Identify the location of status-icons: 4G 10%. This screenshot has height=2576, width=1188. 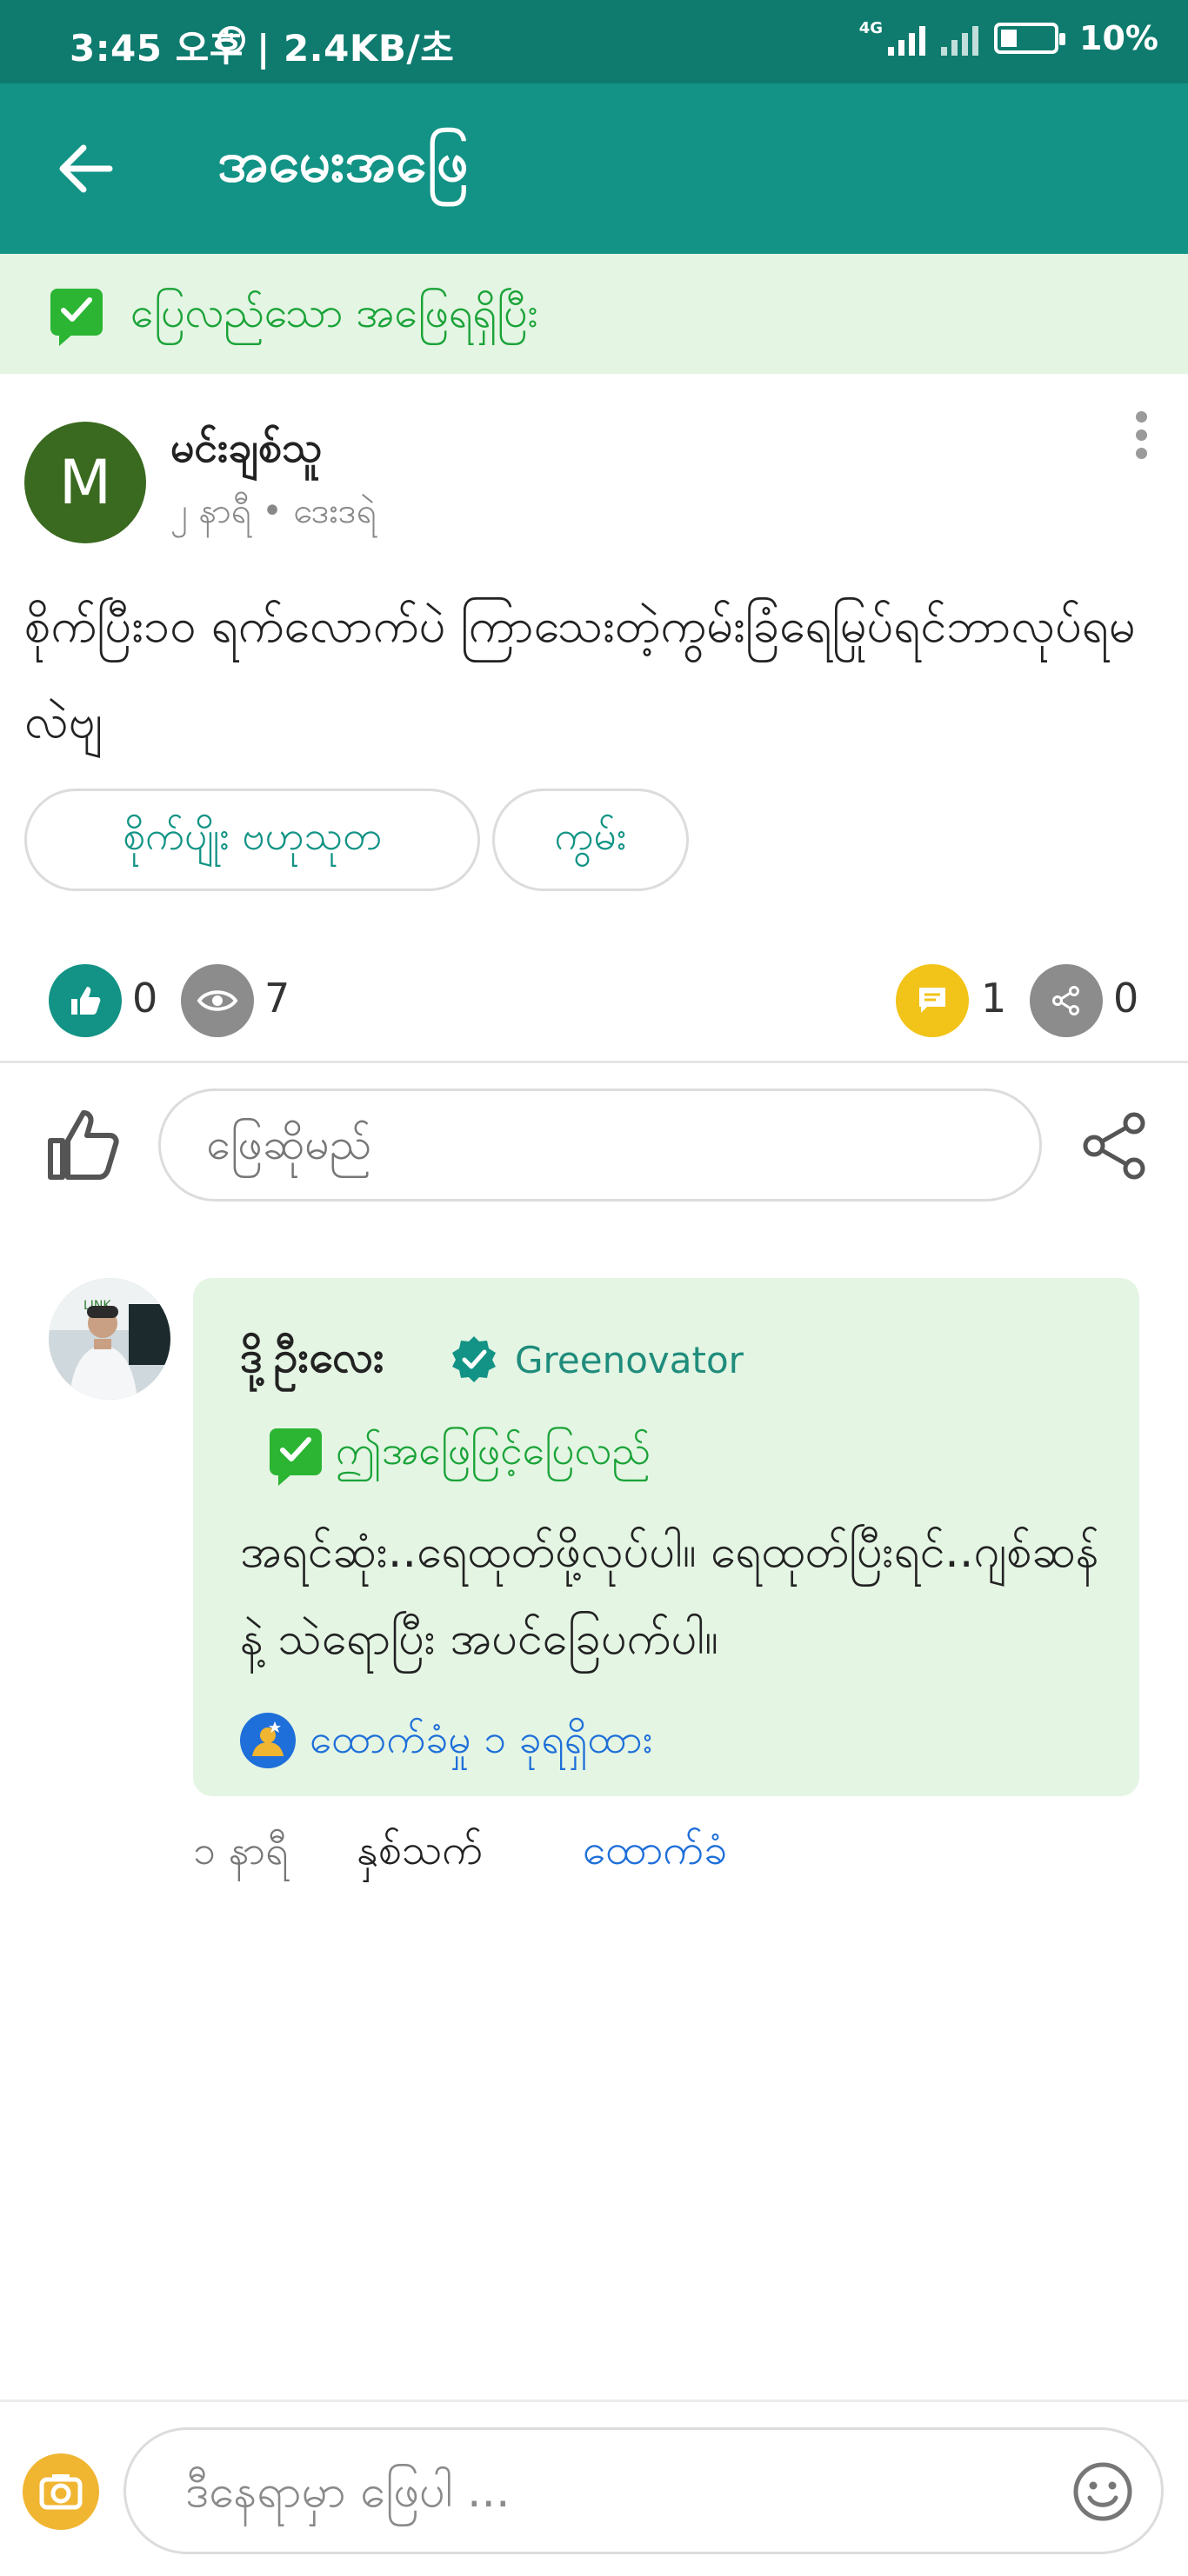
(687, 38).